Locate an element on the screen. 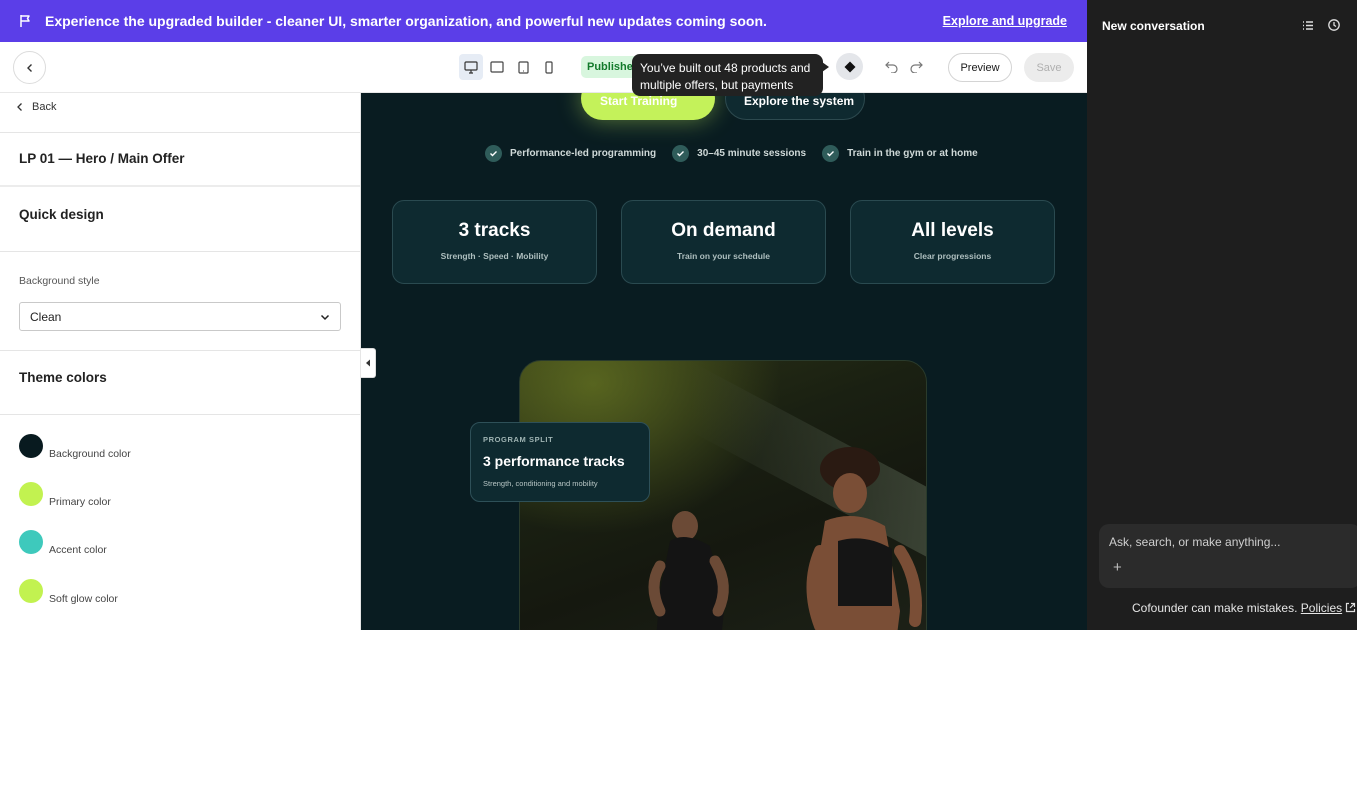  stat-card: 3 tracks Strength · Speed · Mobility is located at coordinates (494, 242).